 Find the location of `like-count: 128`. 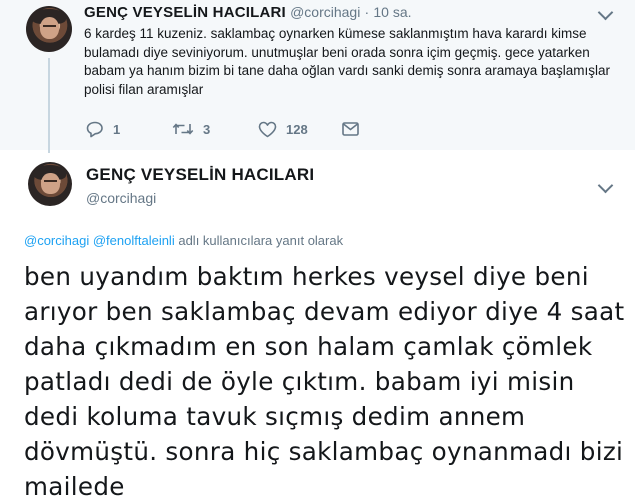

like-count: 128 is located at coordinates (297, 129).